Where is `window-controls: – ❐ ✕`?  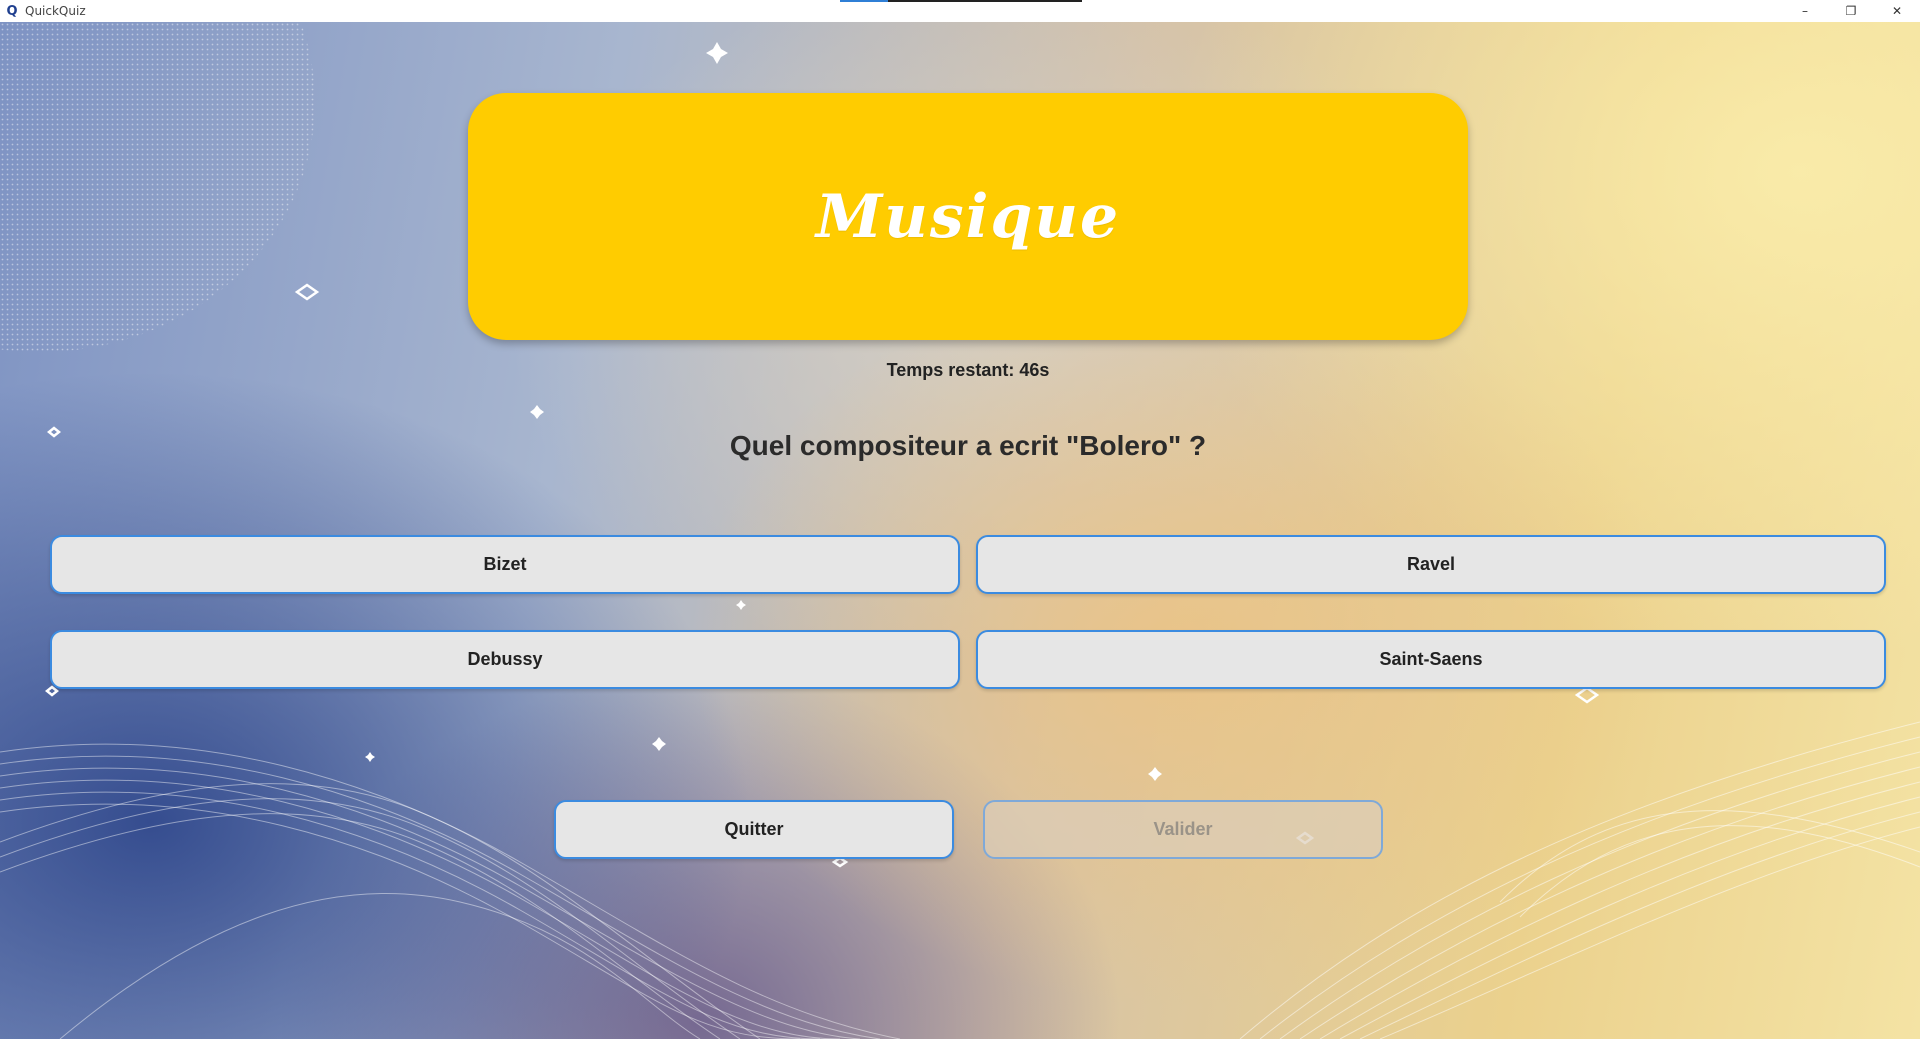
window-controls: – ❐ ✕ is located at coordinates (1851, 11).